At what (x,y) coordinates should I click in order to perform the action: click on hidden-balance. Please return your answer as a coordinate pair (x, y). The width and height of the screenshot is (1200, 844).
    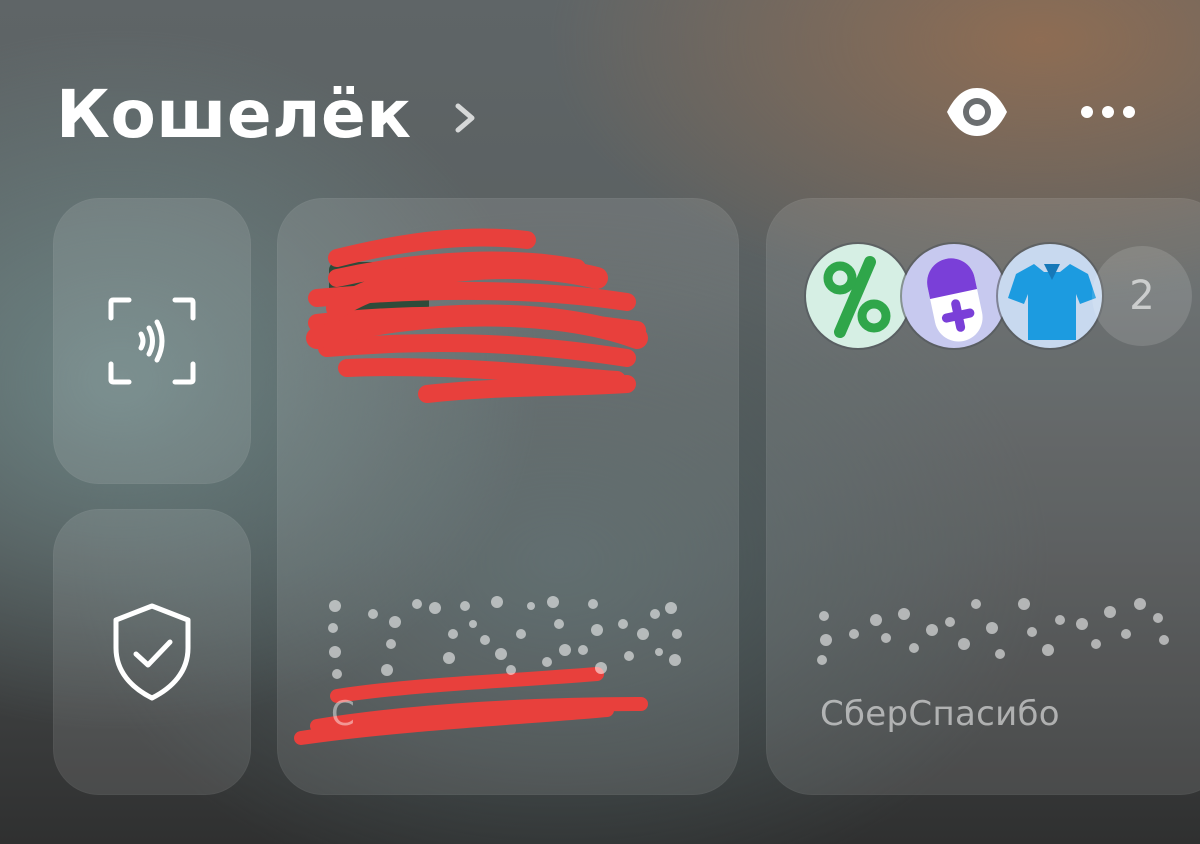
    Looking at the image, I should click on (505, 637).